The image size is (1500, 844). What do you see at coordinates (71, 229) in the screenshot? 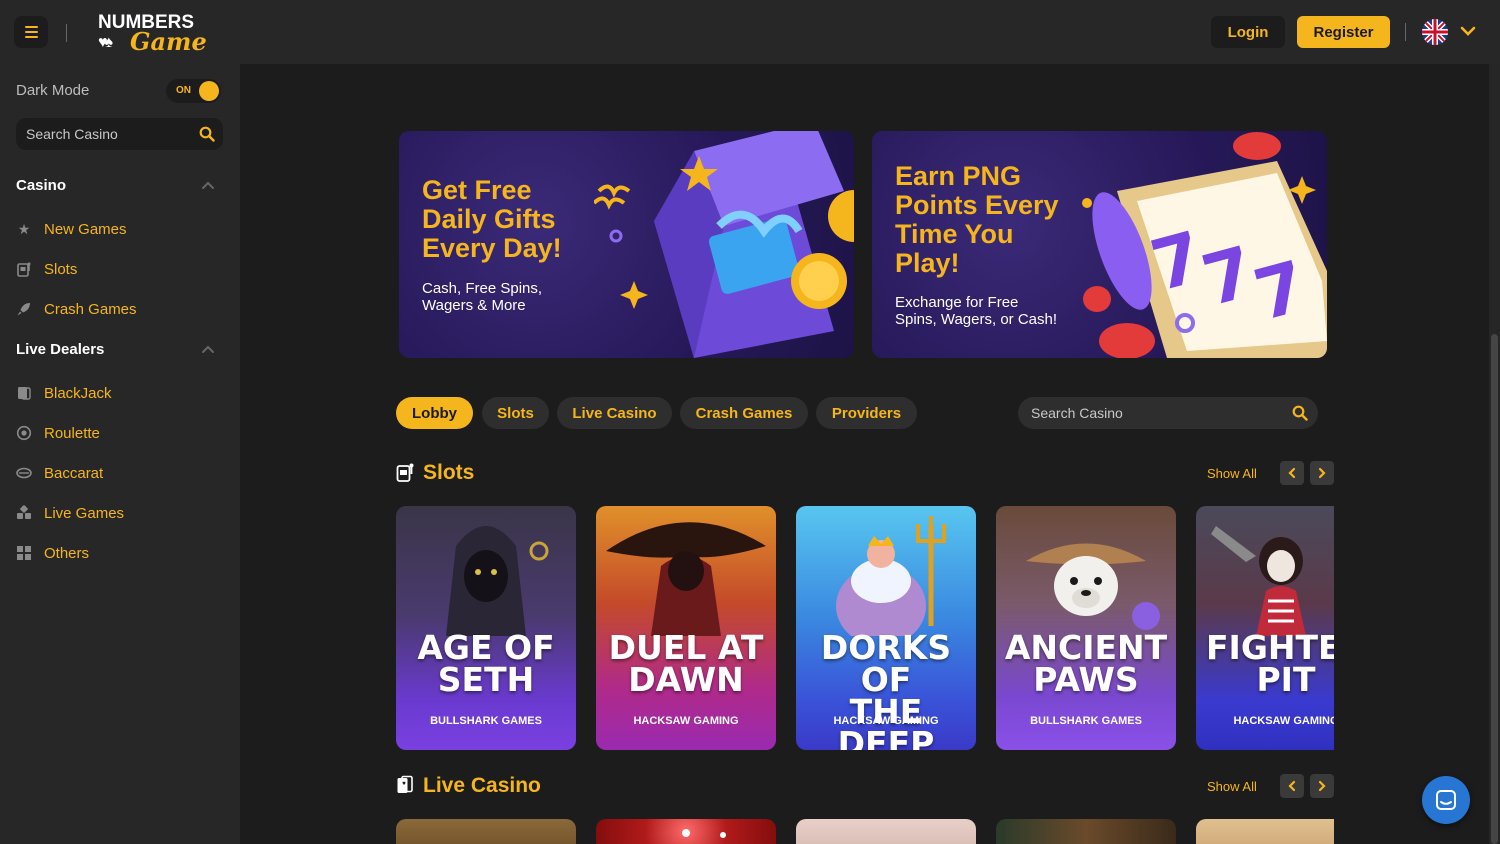
I see `sidebar-item-new-games: ★ New Games` at bounding box center [71, 229].